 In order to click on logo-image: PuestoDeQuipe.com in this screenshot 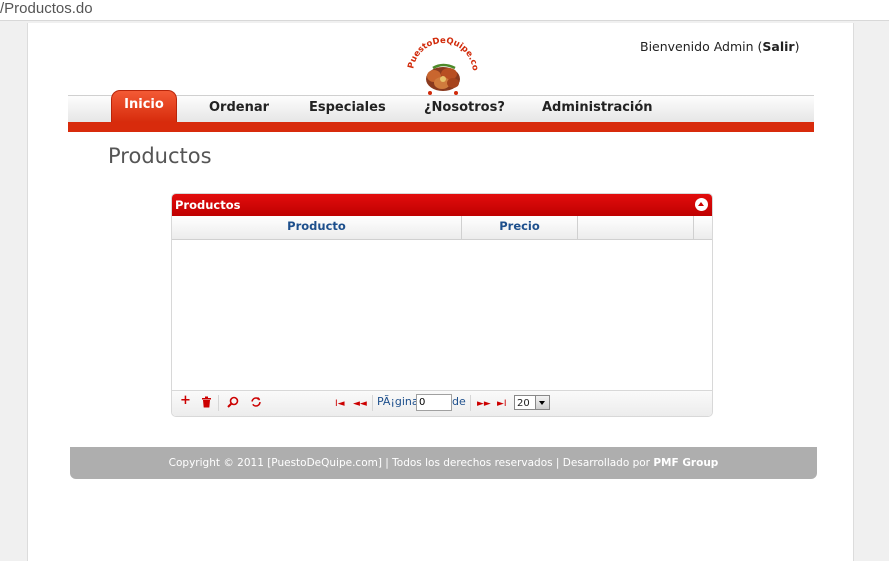, I will do `click(439, 61)`.